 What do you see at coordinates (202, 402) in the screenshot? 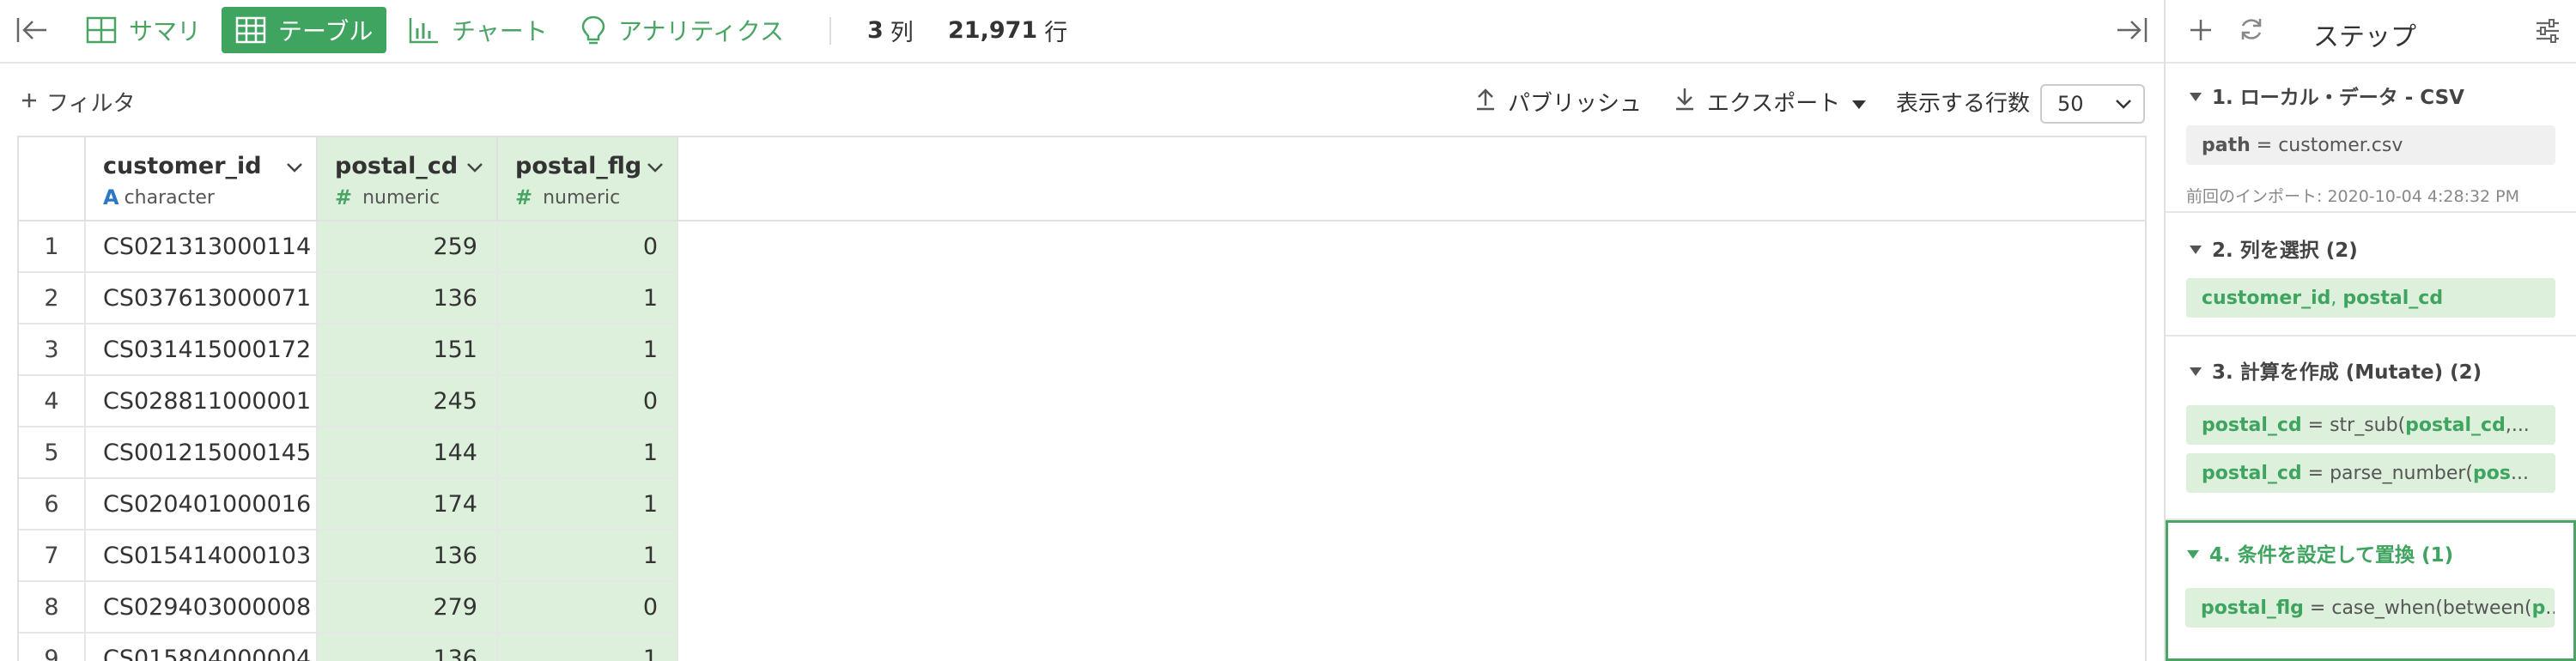
I see `cell-customer-id: CS028811000001` at bounding box center [202, 402].